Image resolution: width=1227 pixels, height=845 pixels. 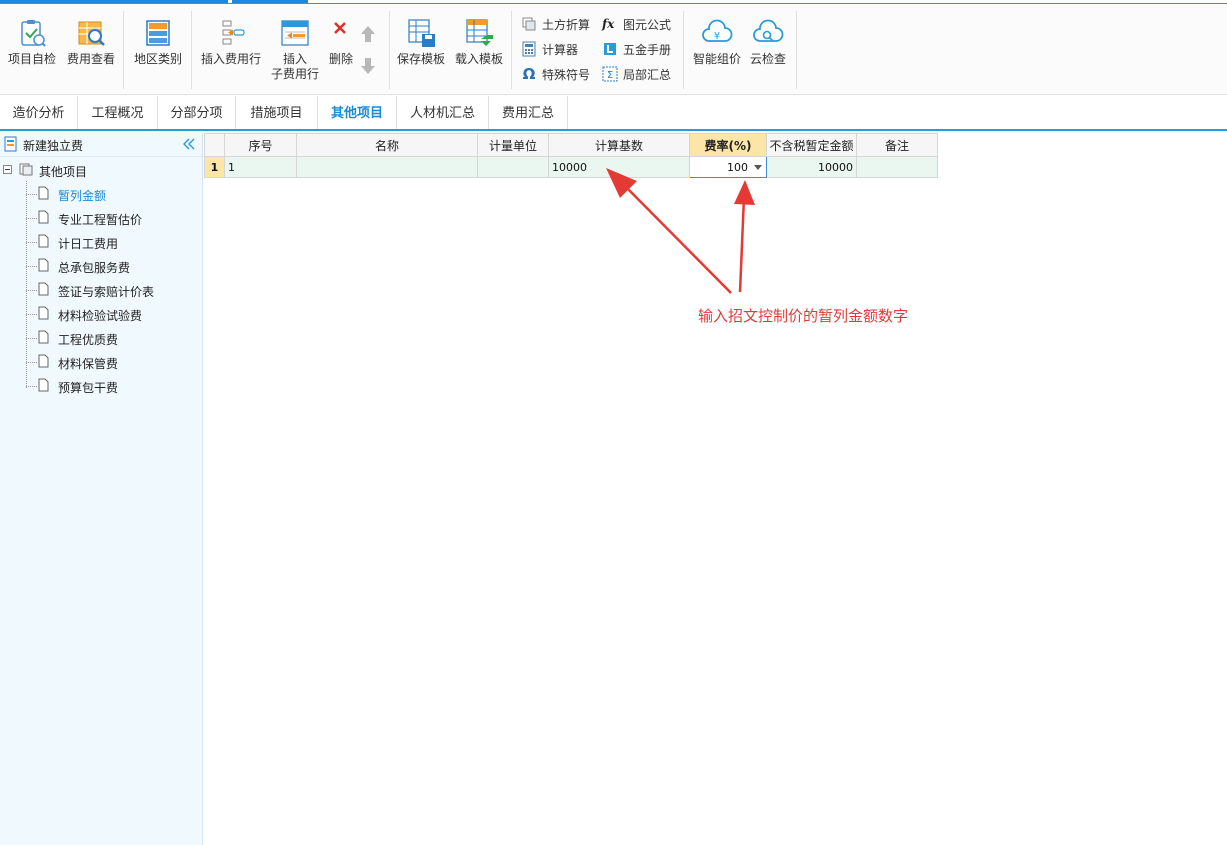 I want to click on tree-item-visa-claims: 签证与索赔计价表, so click(x=114, y=291).